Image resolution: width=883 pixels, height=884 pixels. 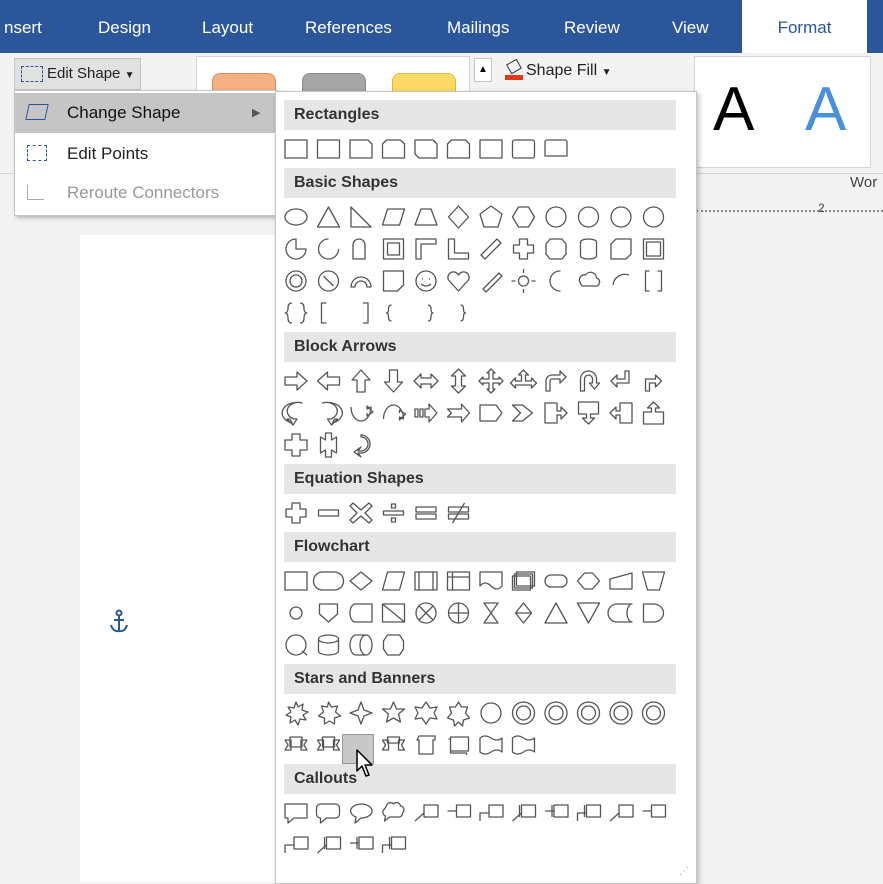 I want to click on tab-review: Review, so click(x=592, y=26).